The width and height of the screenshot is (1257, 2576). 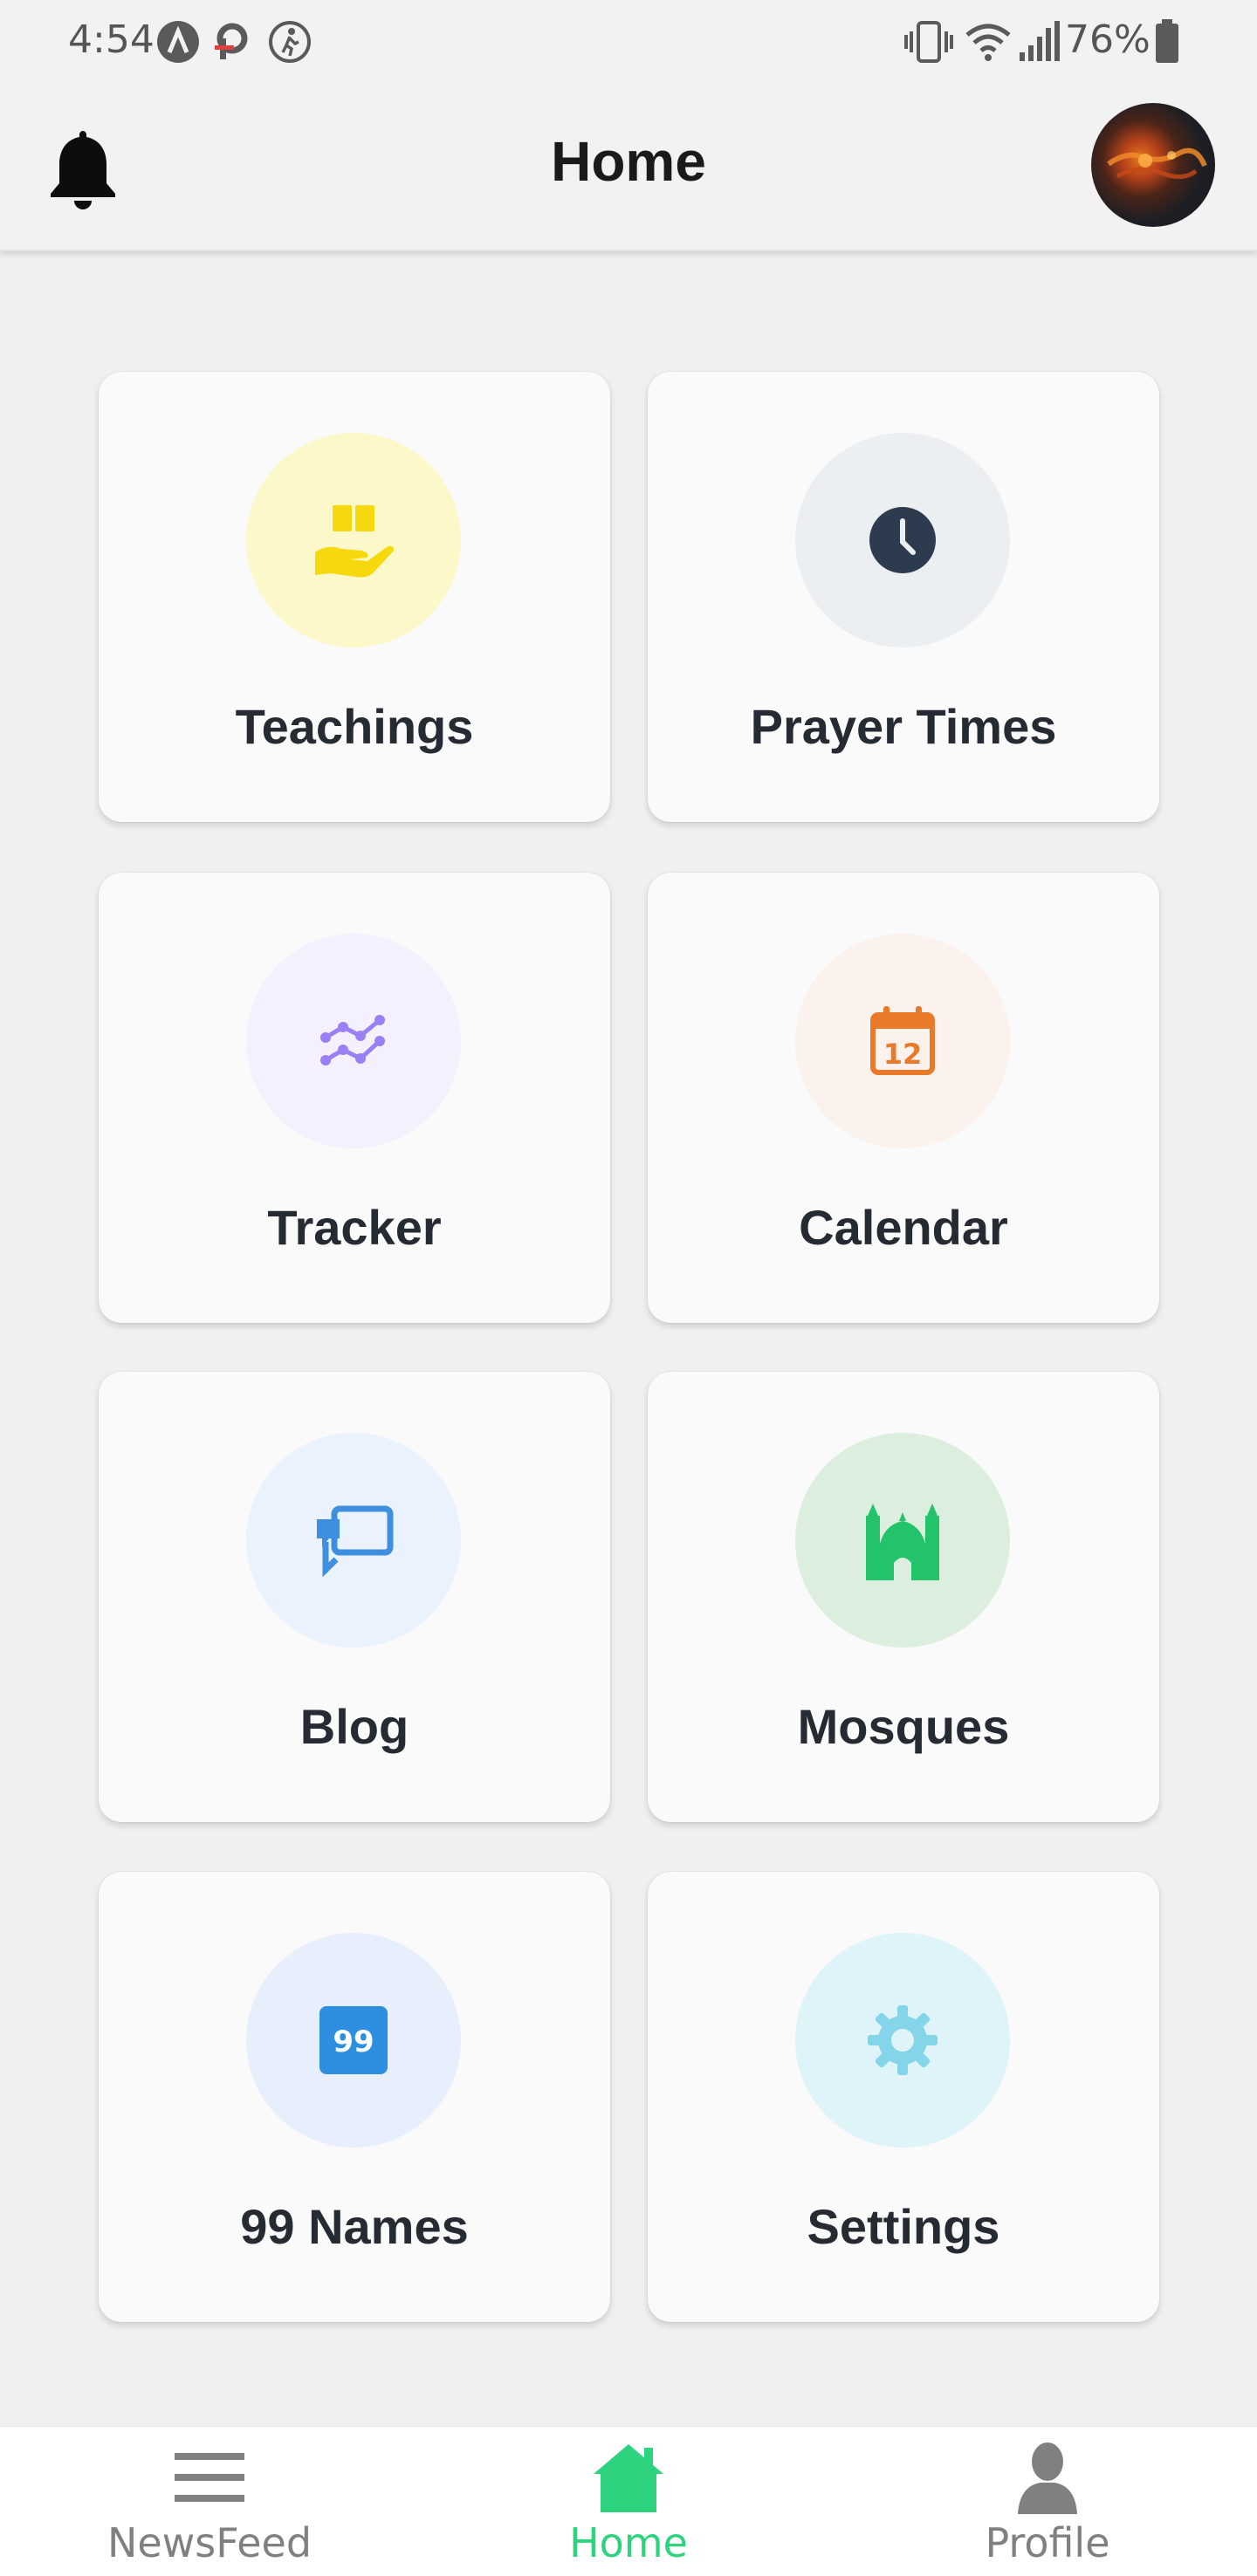 I want to click on profile-avatar, so click(x=1153, y=165).